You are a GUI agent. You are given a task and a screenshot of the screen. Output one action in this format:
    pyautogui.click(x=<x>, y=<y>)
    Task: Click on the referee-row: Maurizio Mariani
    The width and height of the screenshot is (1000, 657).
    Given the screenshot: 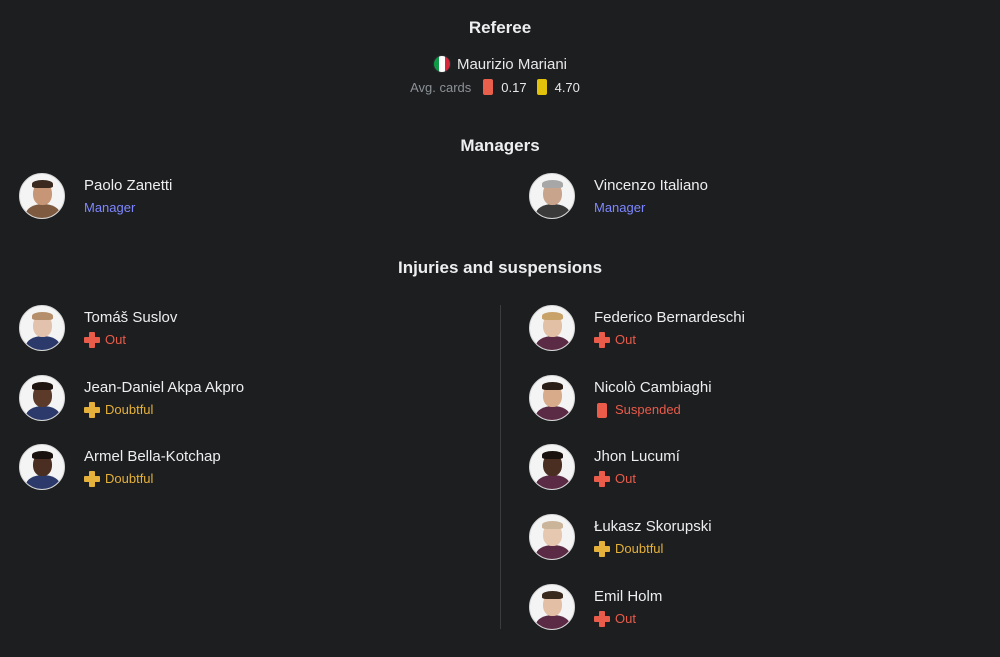 What is the action you would take?
    pyautogui.click(x=500, y=64)
    